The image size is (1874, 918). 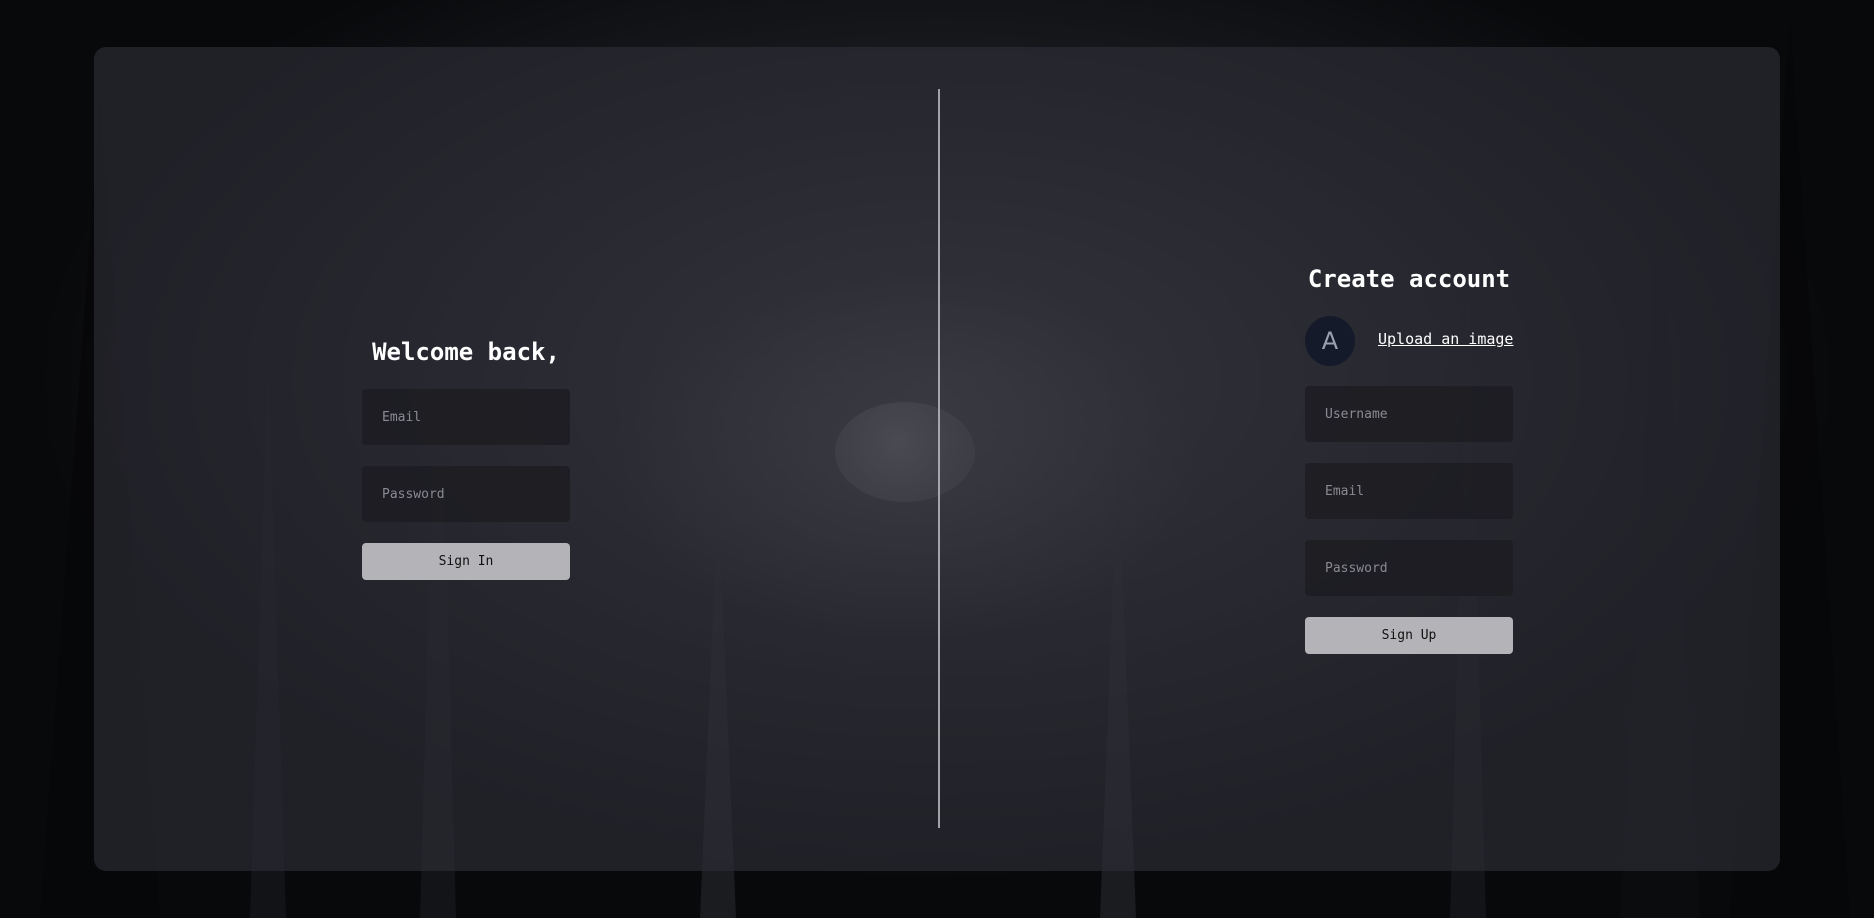 I want to click on sign-up-button: Sign Up, so click(x=1409, y=635).